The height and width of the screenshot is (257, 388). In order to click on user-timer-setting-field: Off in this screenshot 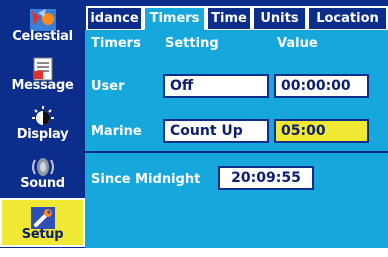, I will do `click(216, 86)`.